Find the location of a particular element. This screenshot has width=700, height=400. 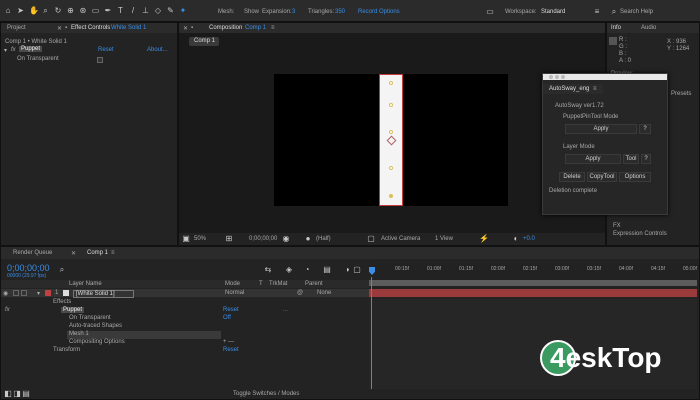

zoom-dropdown: 50% is located at coordinates (200, 239).